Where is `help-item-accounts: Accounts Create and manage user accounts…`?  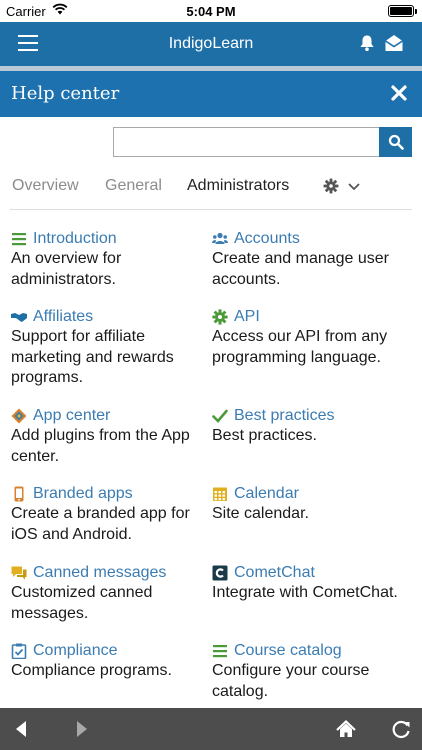 help-item-accounts: Accounts Create and manage user accounts… is located at coordinates (312, 259).